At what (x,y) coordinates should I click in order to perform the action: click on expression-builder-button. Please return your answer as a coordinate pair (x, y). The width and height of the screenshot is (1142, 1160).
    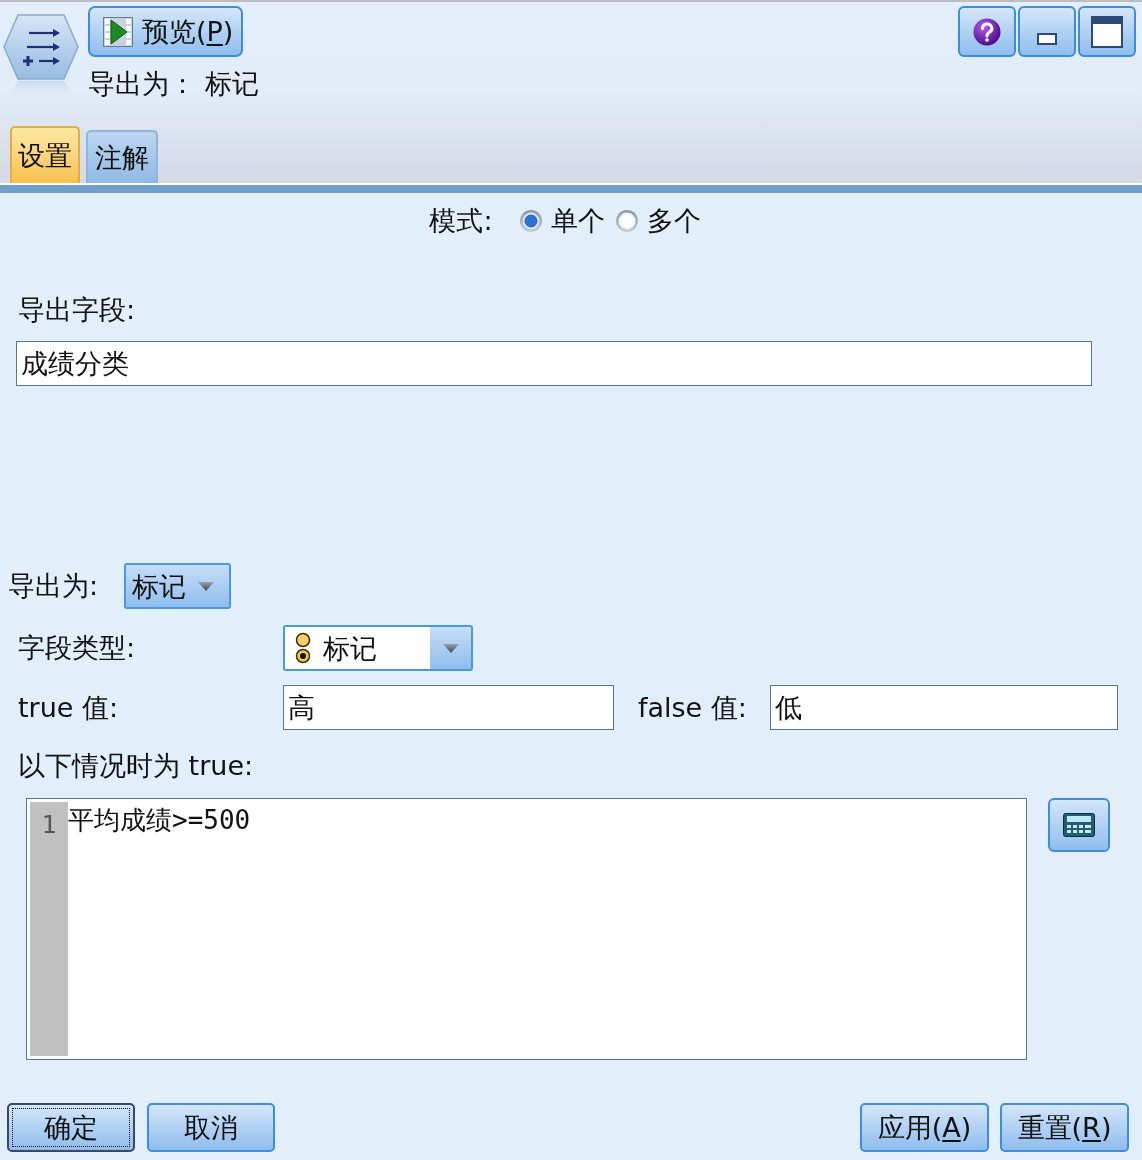
    Looking at the image, I should click on (1079, 825).